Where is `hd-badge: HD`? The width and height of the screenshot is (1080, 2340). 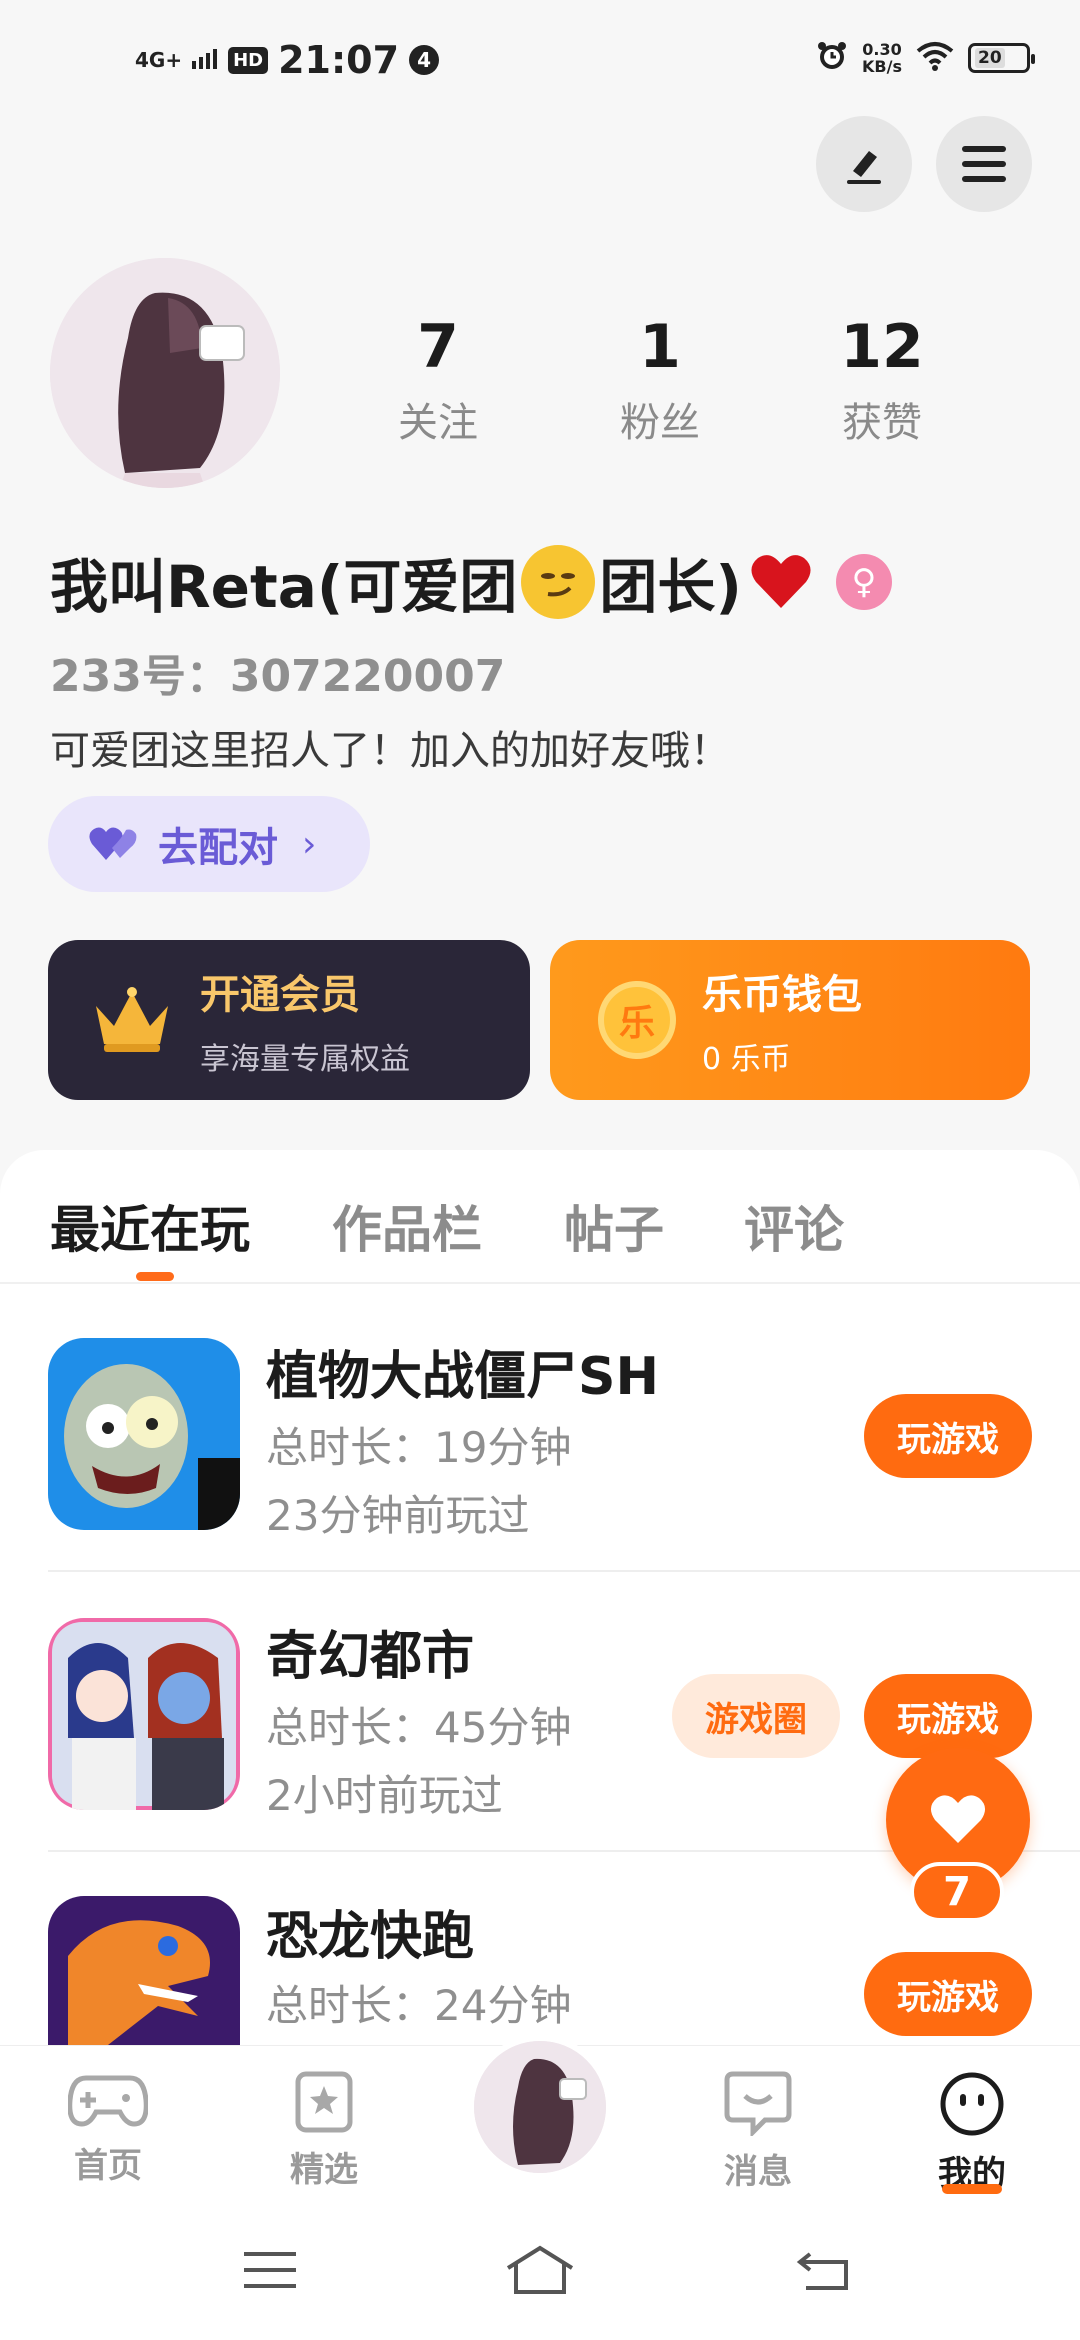
hd-badge: HD is located at coordinates (248, 60).